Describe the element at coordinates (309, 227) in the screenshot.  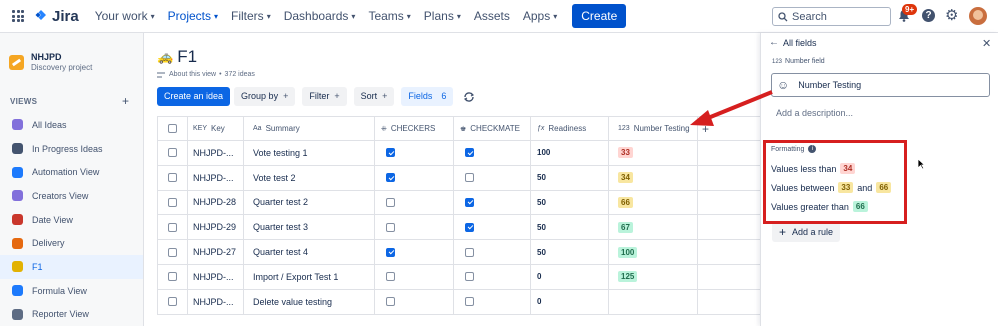
I see `summary-cell: Quarter test 3` at that location.